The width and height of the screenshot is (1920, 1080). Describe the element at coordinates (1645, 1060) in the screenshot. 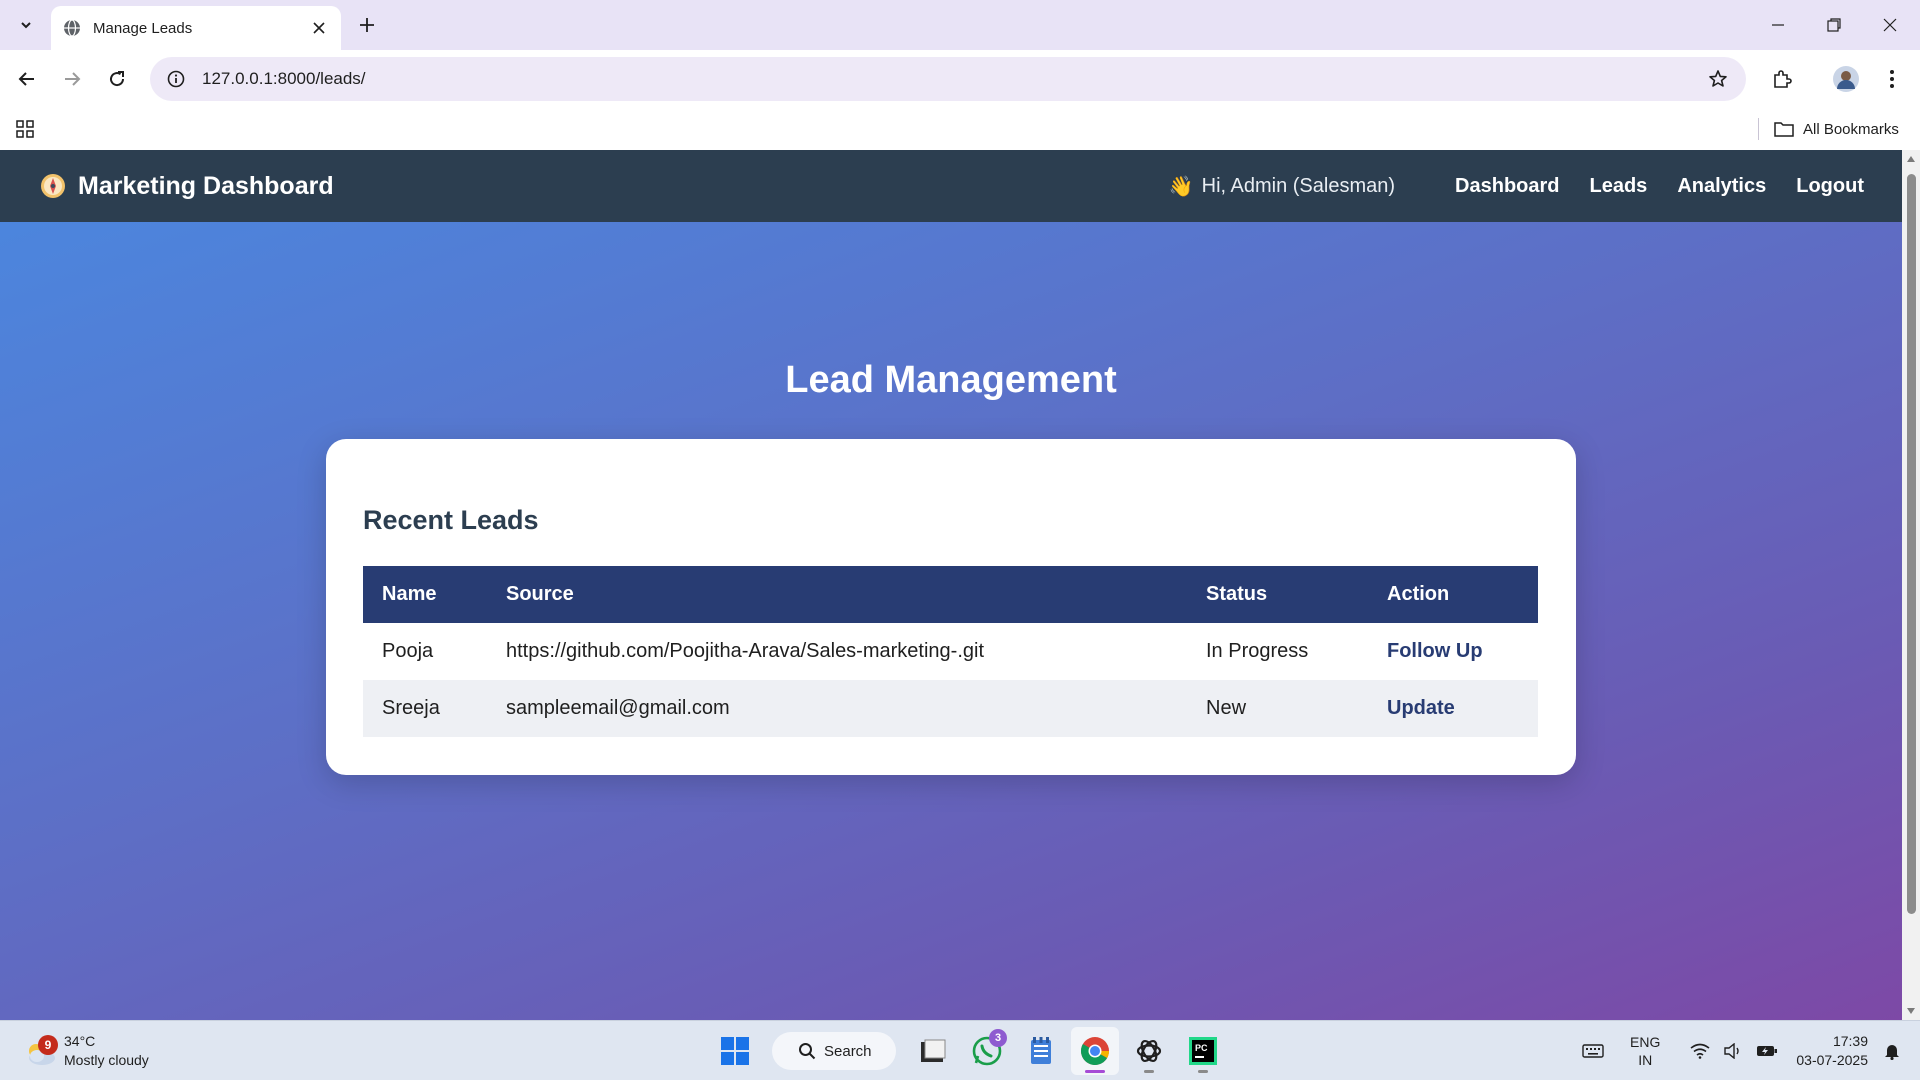

I see `lang-line2: IN` at that location.